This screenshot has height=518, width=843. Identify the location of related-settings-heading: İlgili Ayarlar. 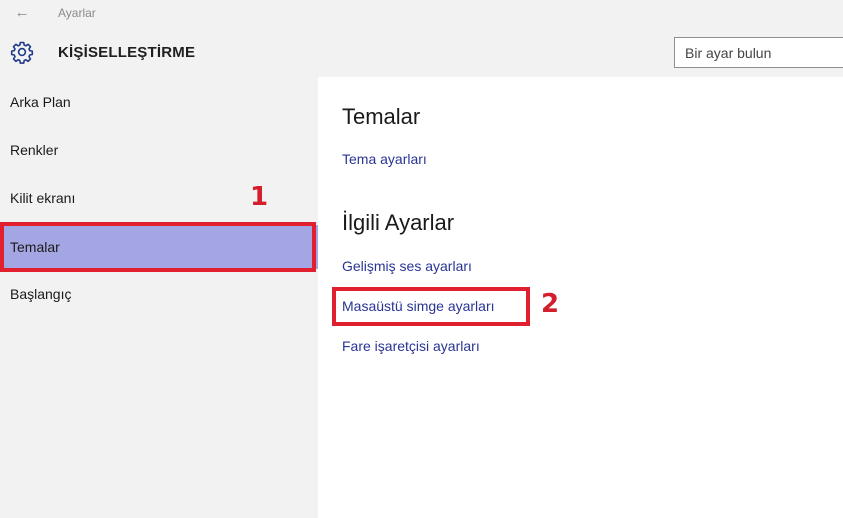
(398, 222).